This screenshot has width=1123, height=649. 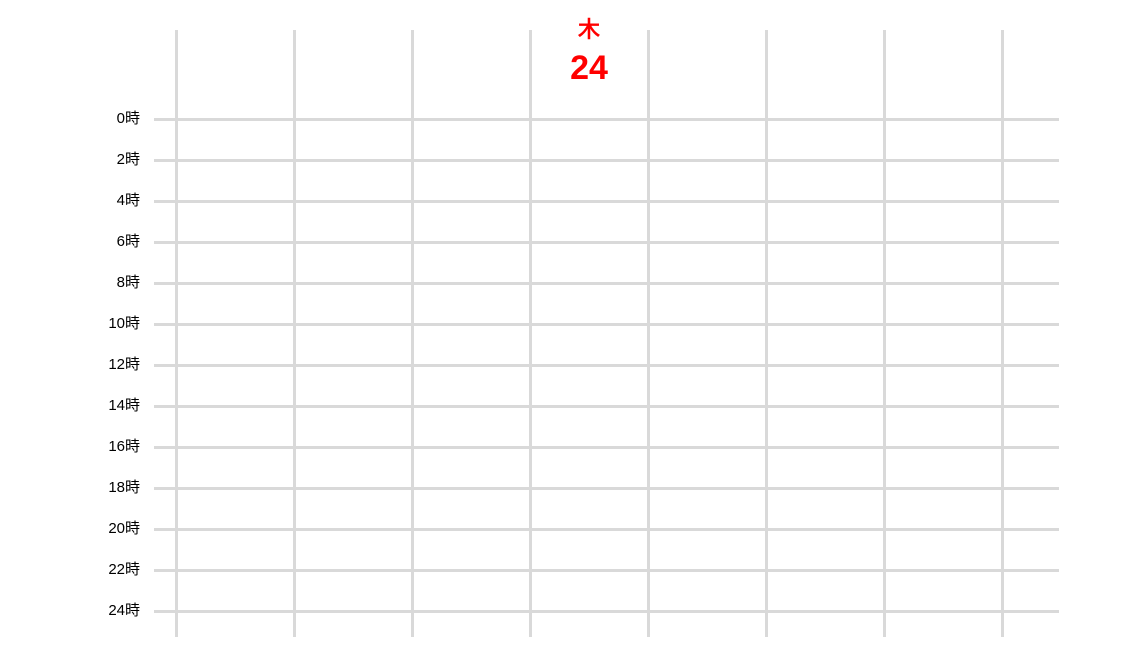 I want to click on day-header-date: 24, so click(x=589, y=68).